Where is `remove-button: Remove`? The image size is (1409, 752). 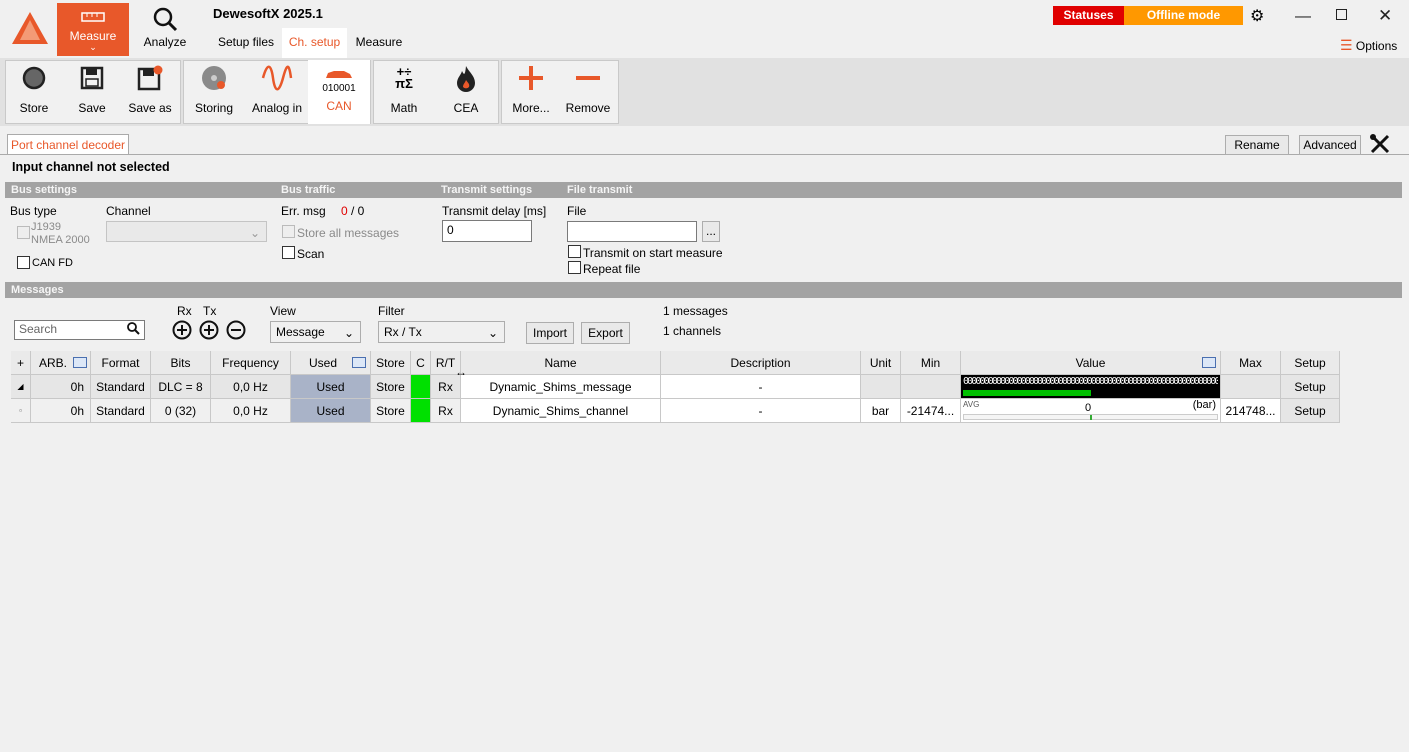 remove-button: Remove is located at coordinates (588, 91).